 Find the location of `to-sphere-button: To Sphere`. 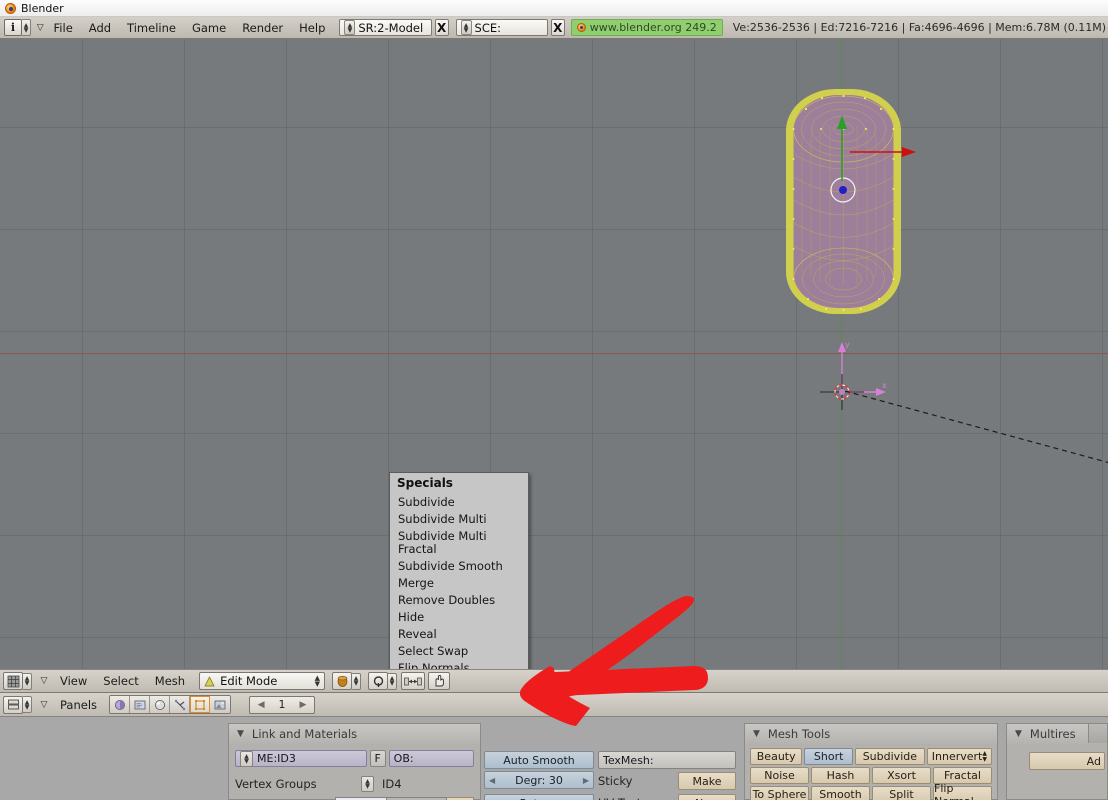

to-sphere-button: To Sphere is located at coordinates (779, 793).